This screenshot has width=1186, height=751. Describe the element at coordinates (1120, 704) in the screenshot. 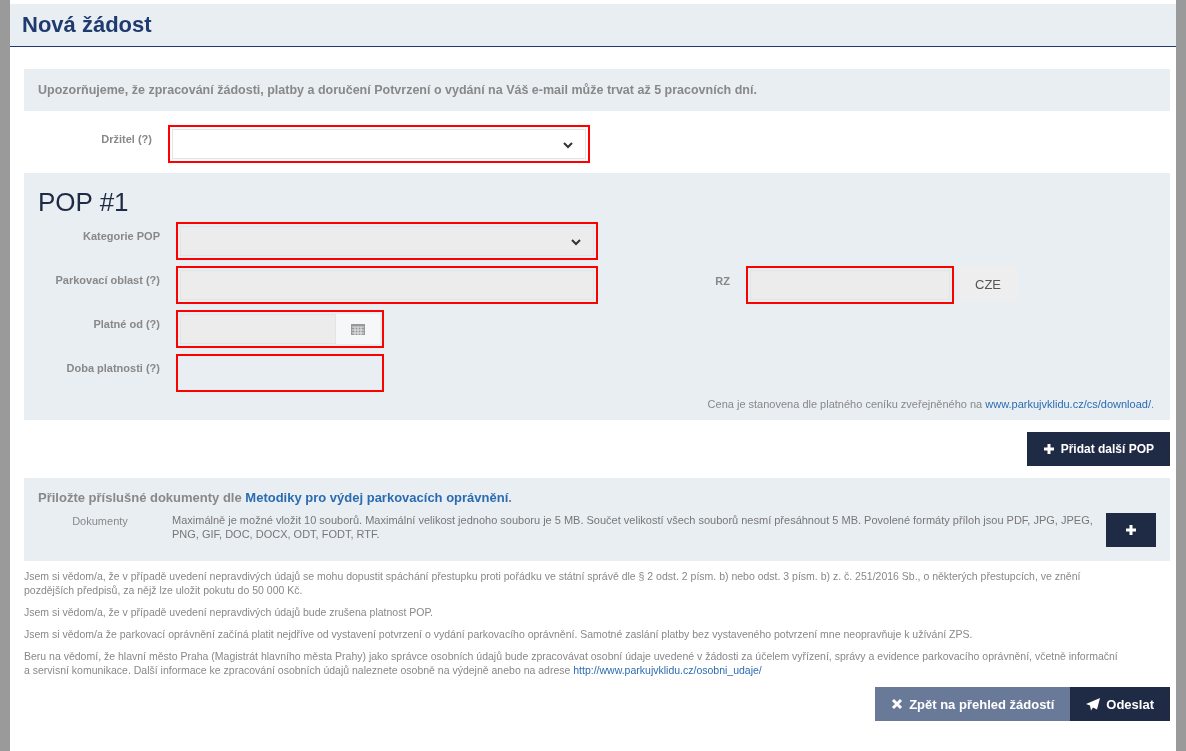

I see `submit-button: Odeslat` at that location.